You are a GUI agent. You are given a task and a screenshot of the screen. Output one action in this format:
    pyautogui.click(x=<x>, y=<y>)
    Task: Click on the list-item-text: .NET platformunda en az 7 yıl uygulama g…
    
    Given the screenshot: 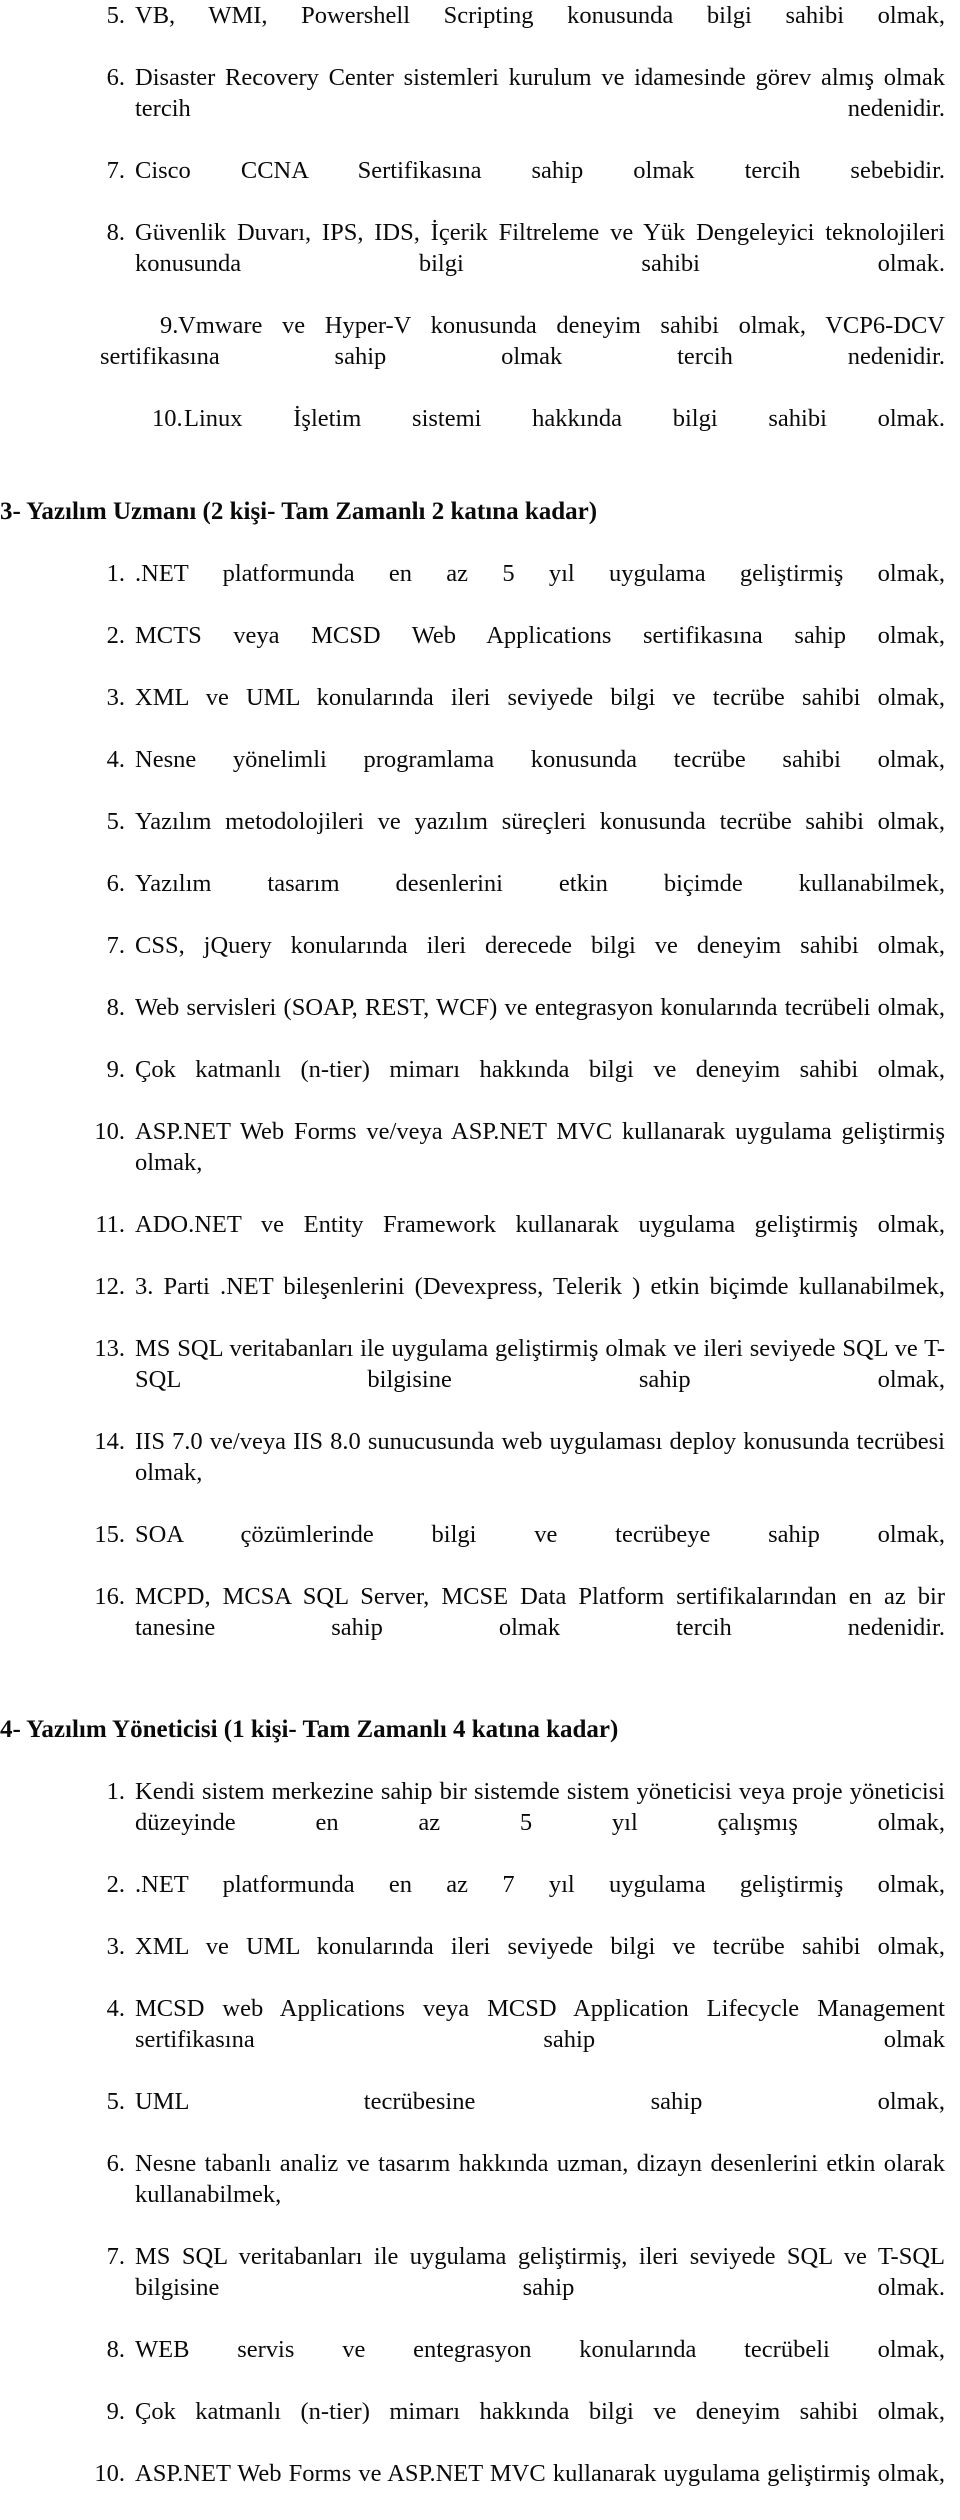 What is the action you would take?
    pyautogui.click(x=540, y=1884)
    